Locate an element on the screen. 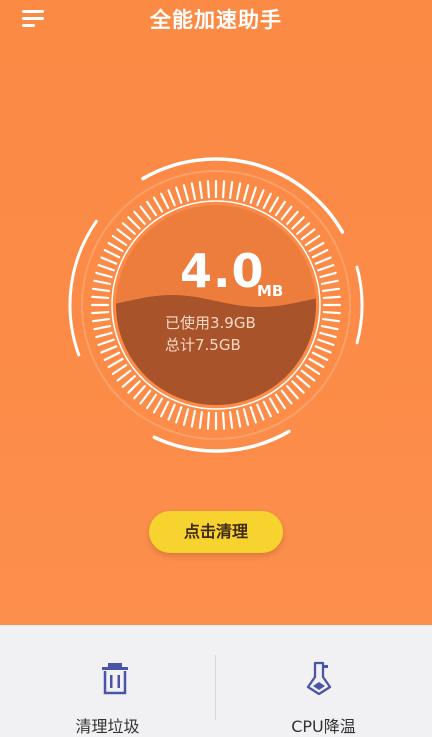  bottom-nav-cpu-cool: CPU降温 is located at coordinates (323, 680).